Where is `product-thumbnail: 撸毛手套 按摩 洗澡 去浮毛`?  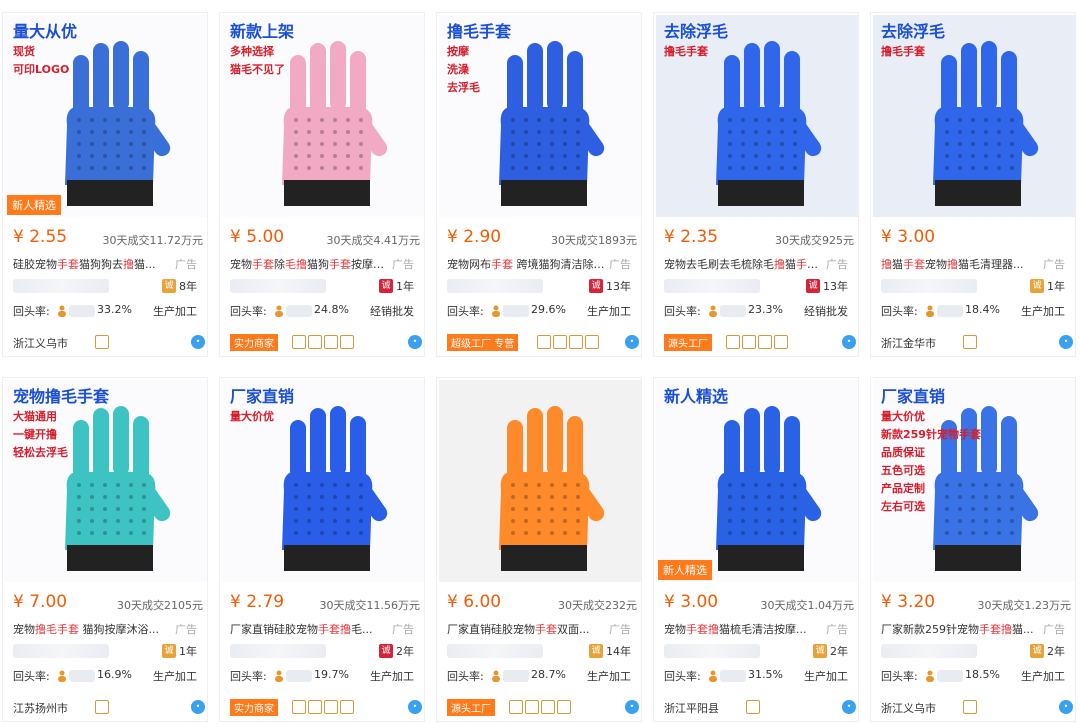 product-thumbnail: 撸毛手套 按摩 洗澡 去浮毛 is located at coordinates (540, 116).